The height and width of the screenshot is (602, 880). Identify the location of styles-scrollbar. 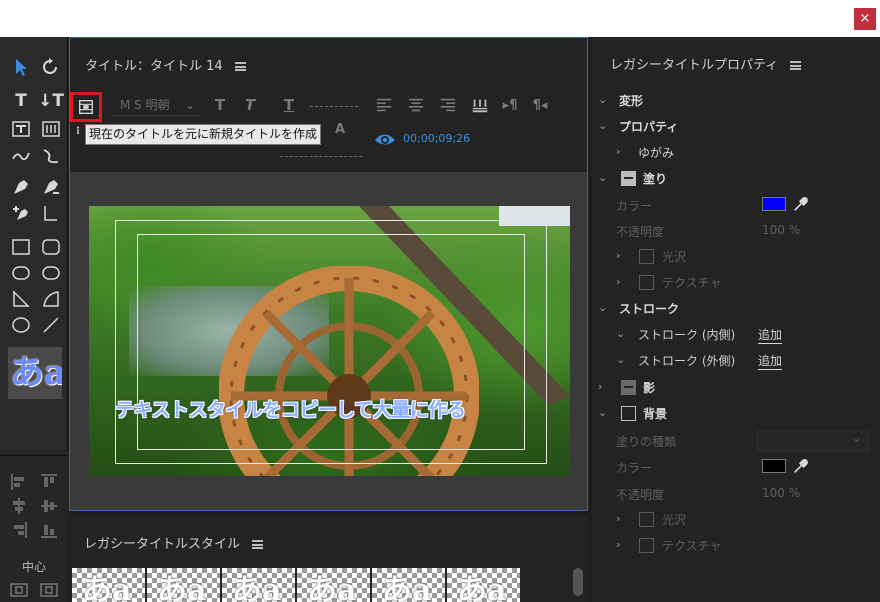
(578, 582).